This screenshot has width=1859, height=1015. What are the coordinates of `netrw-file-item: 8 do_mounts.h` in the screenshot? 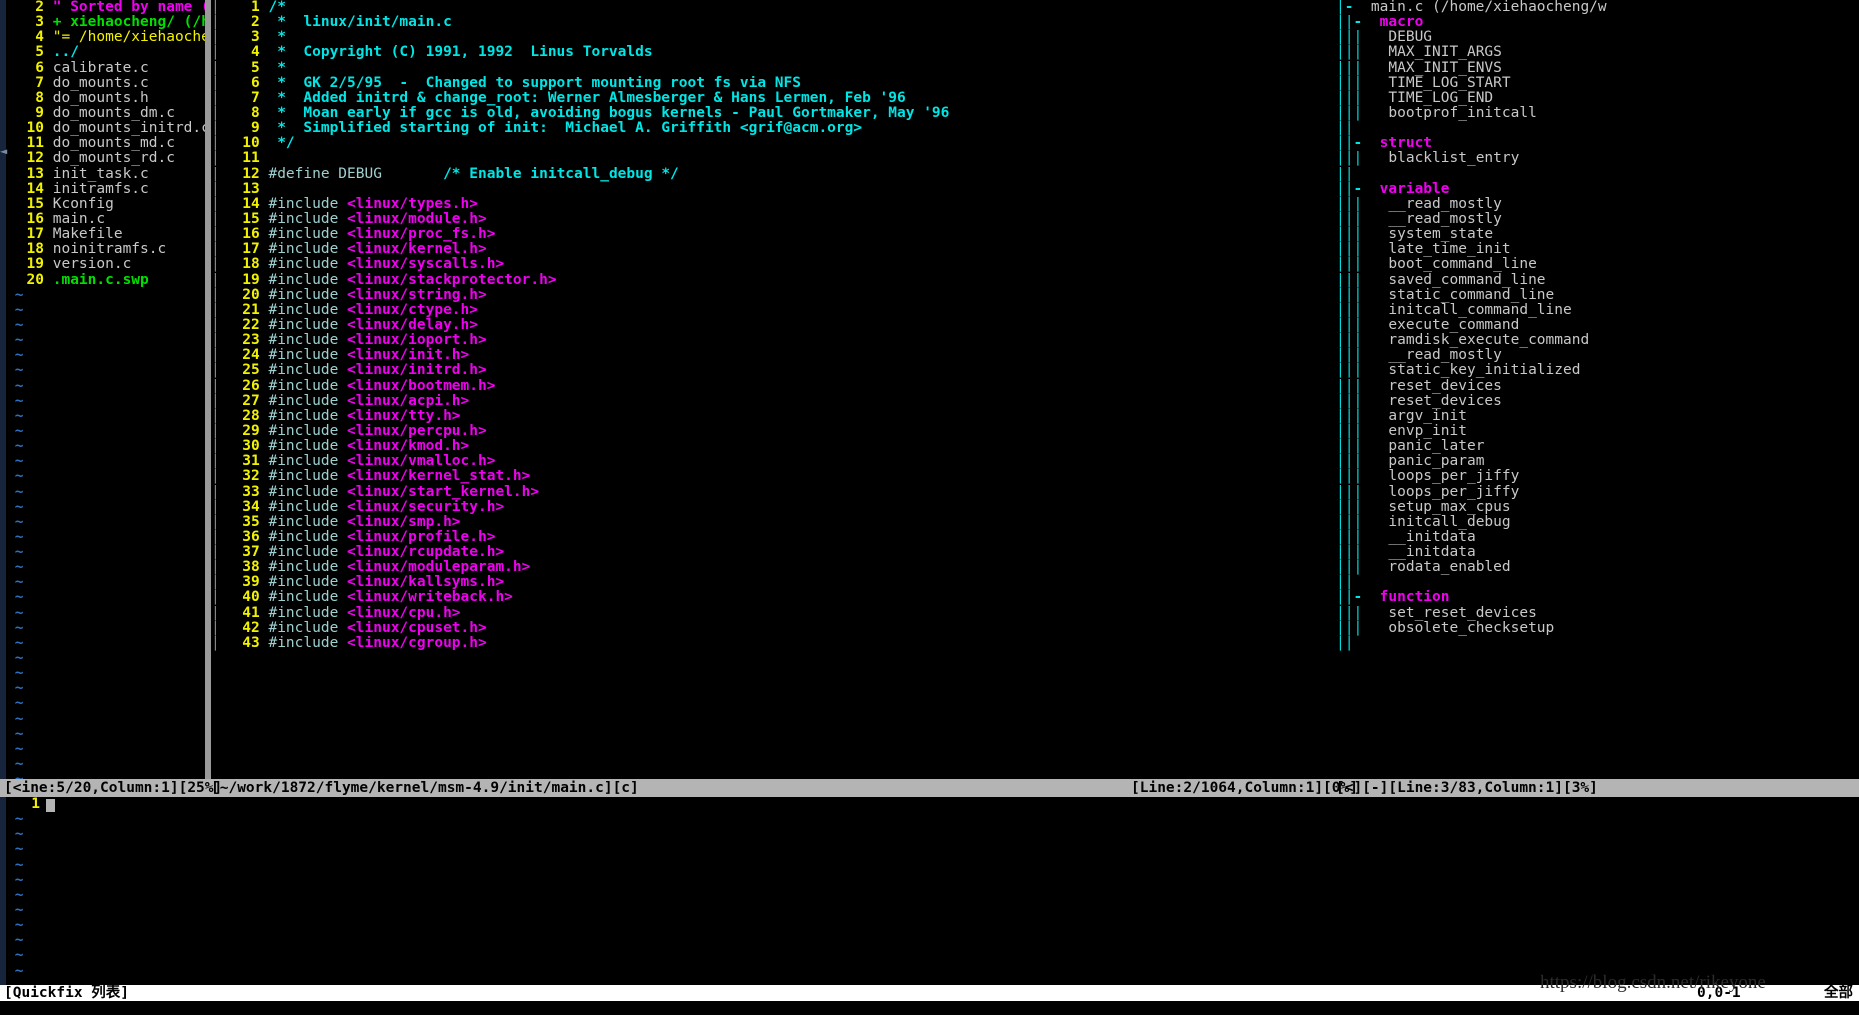 It's located at (105, 98).